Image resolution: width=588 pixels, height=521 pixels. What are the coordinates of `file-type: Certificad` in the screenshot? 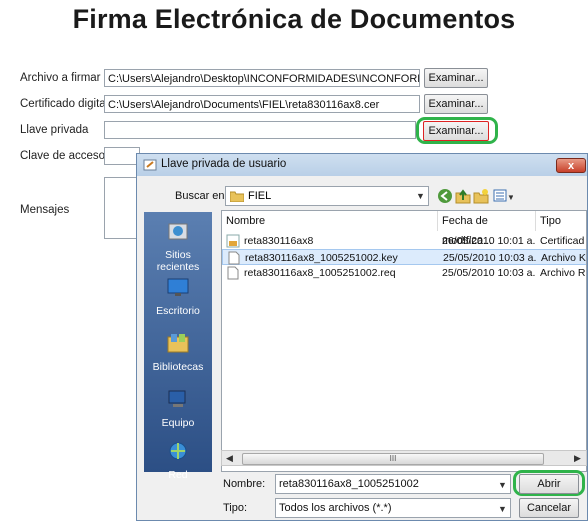 It's located at (562, 241).